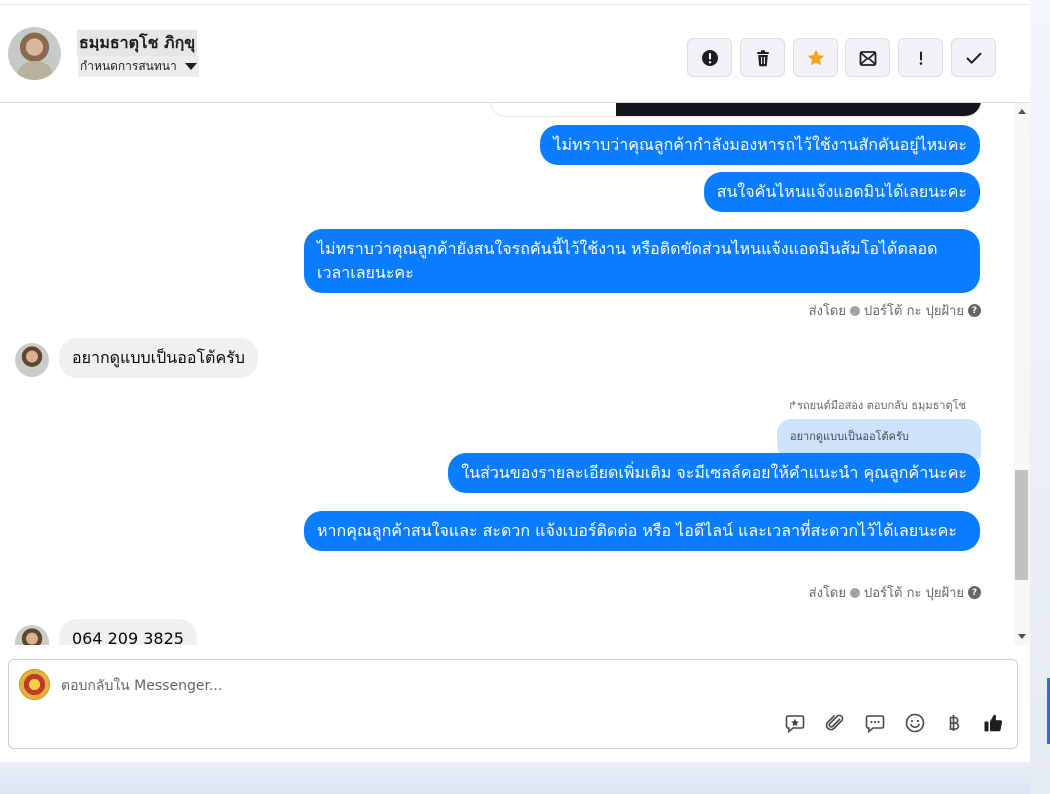  Describe the element at coordinates (841, 192) in the screenshot. I see `message-outgoing: สนใจคันไหนแจ้งแอดมินได้เลยนะคะ` at that location.